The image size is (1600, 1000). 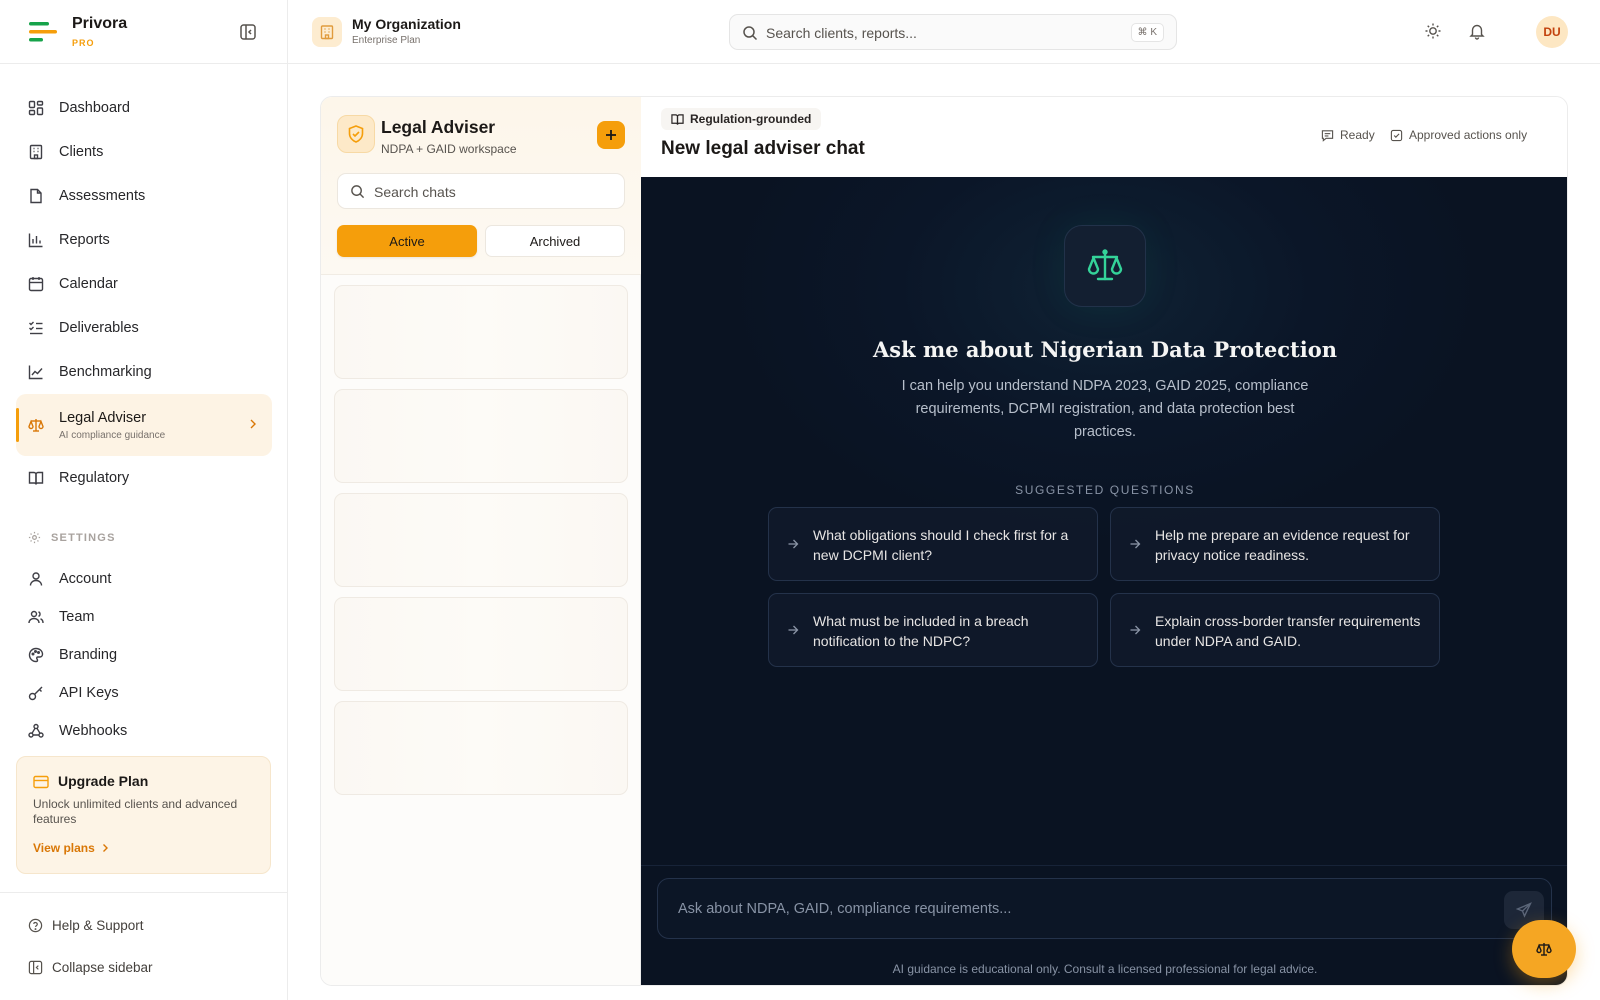 I want to click on empty-state-title: Ask me about Nigerian Data Protection, so click(x=1105, y=349).